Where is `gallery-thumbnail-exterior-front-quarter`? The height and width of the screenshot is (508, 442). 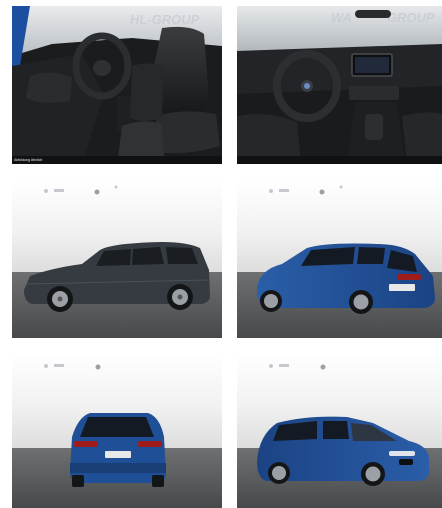
gallery-thumbnail-exterior-front-quarter is located at coordinates (339, 430).